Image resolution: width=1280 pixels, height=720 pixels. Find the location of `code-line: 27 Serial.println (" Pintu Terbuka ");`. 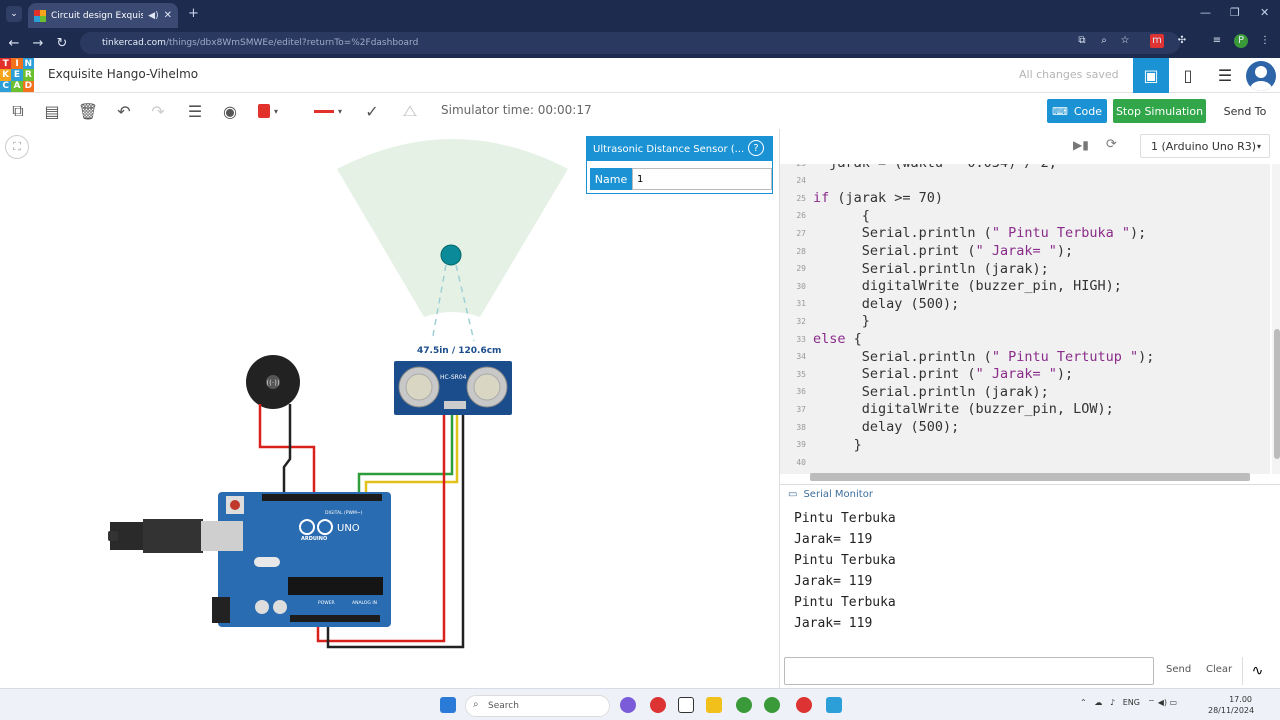

code-line: 27 Serial.println (" Pintu Terbuka "); is located at coordinates (1025, 234).